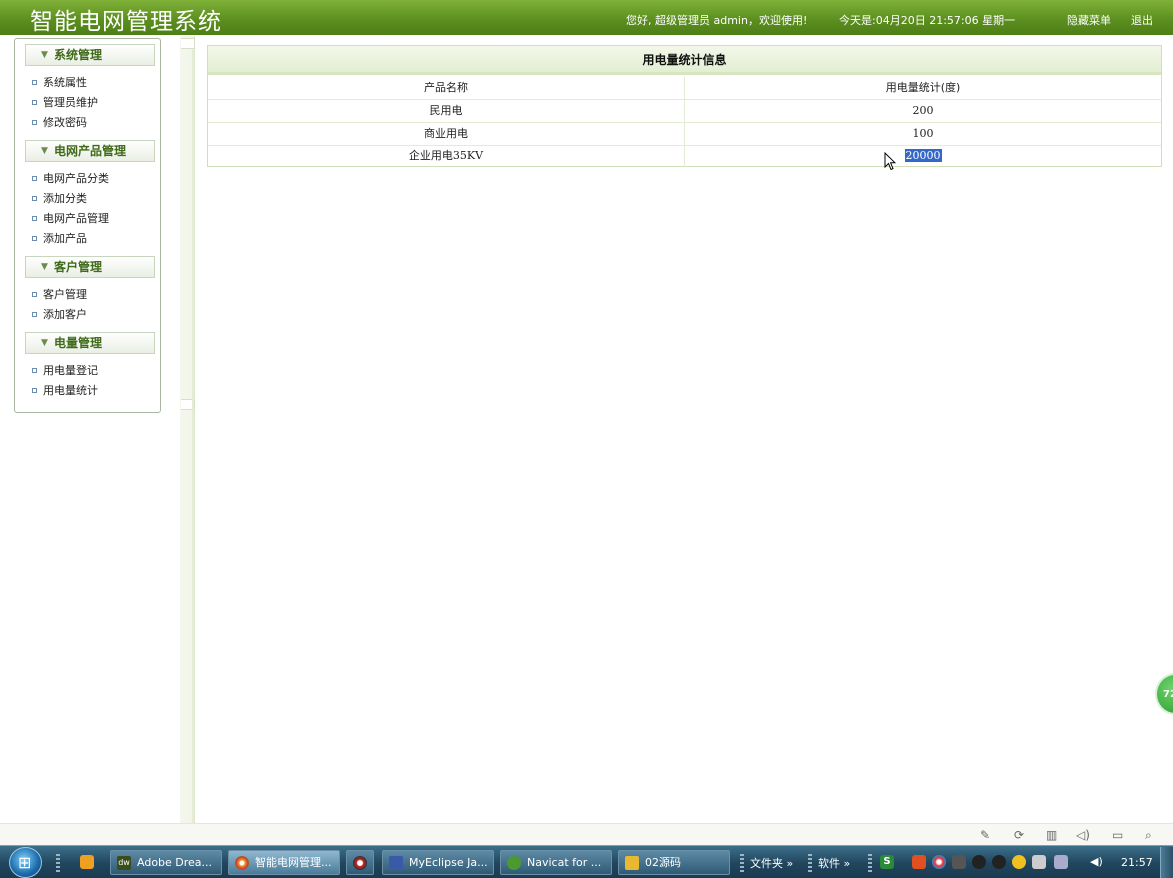 The width and height of the screenshot is (1173, 878). I want to click on start-button: ⊞, so click(25, 862).